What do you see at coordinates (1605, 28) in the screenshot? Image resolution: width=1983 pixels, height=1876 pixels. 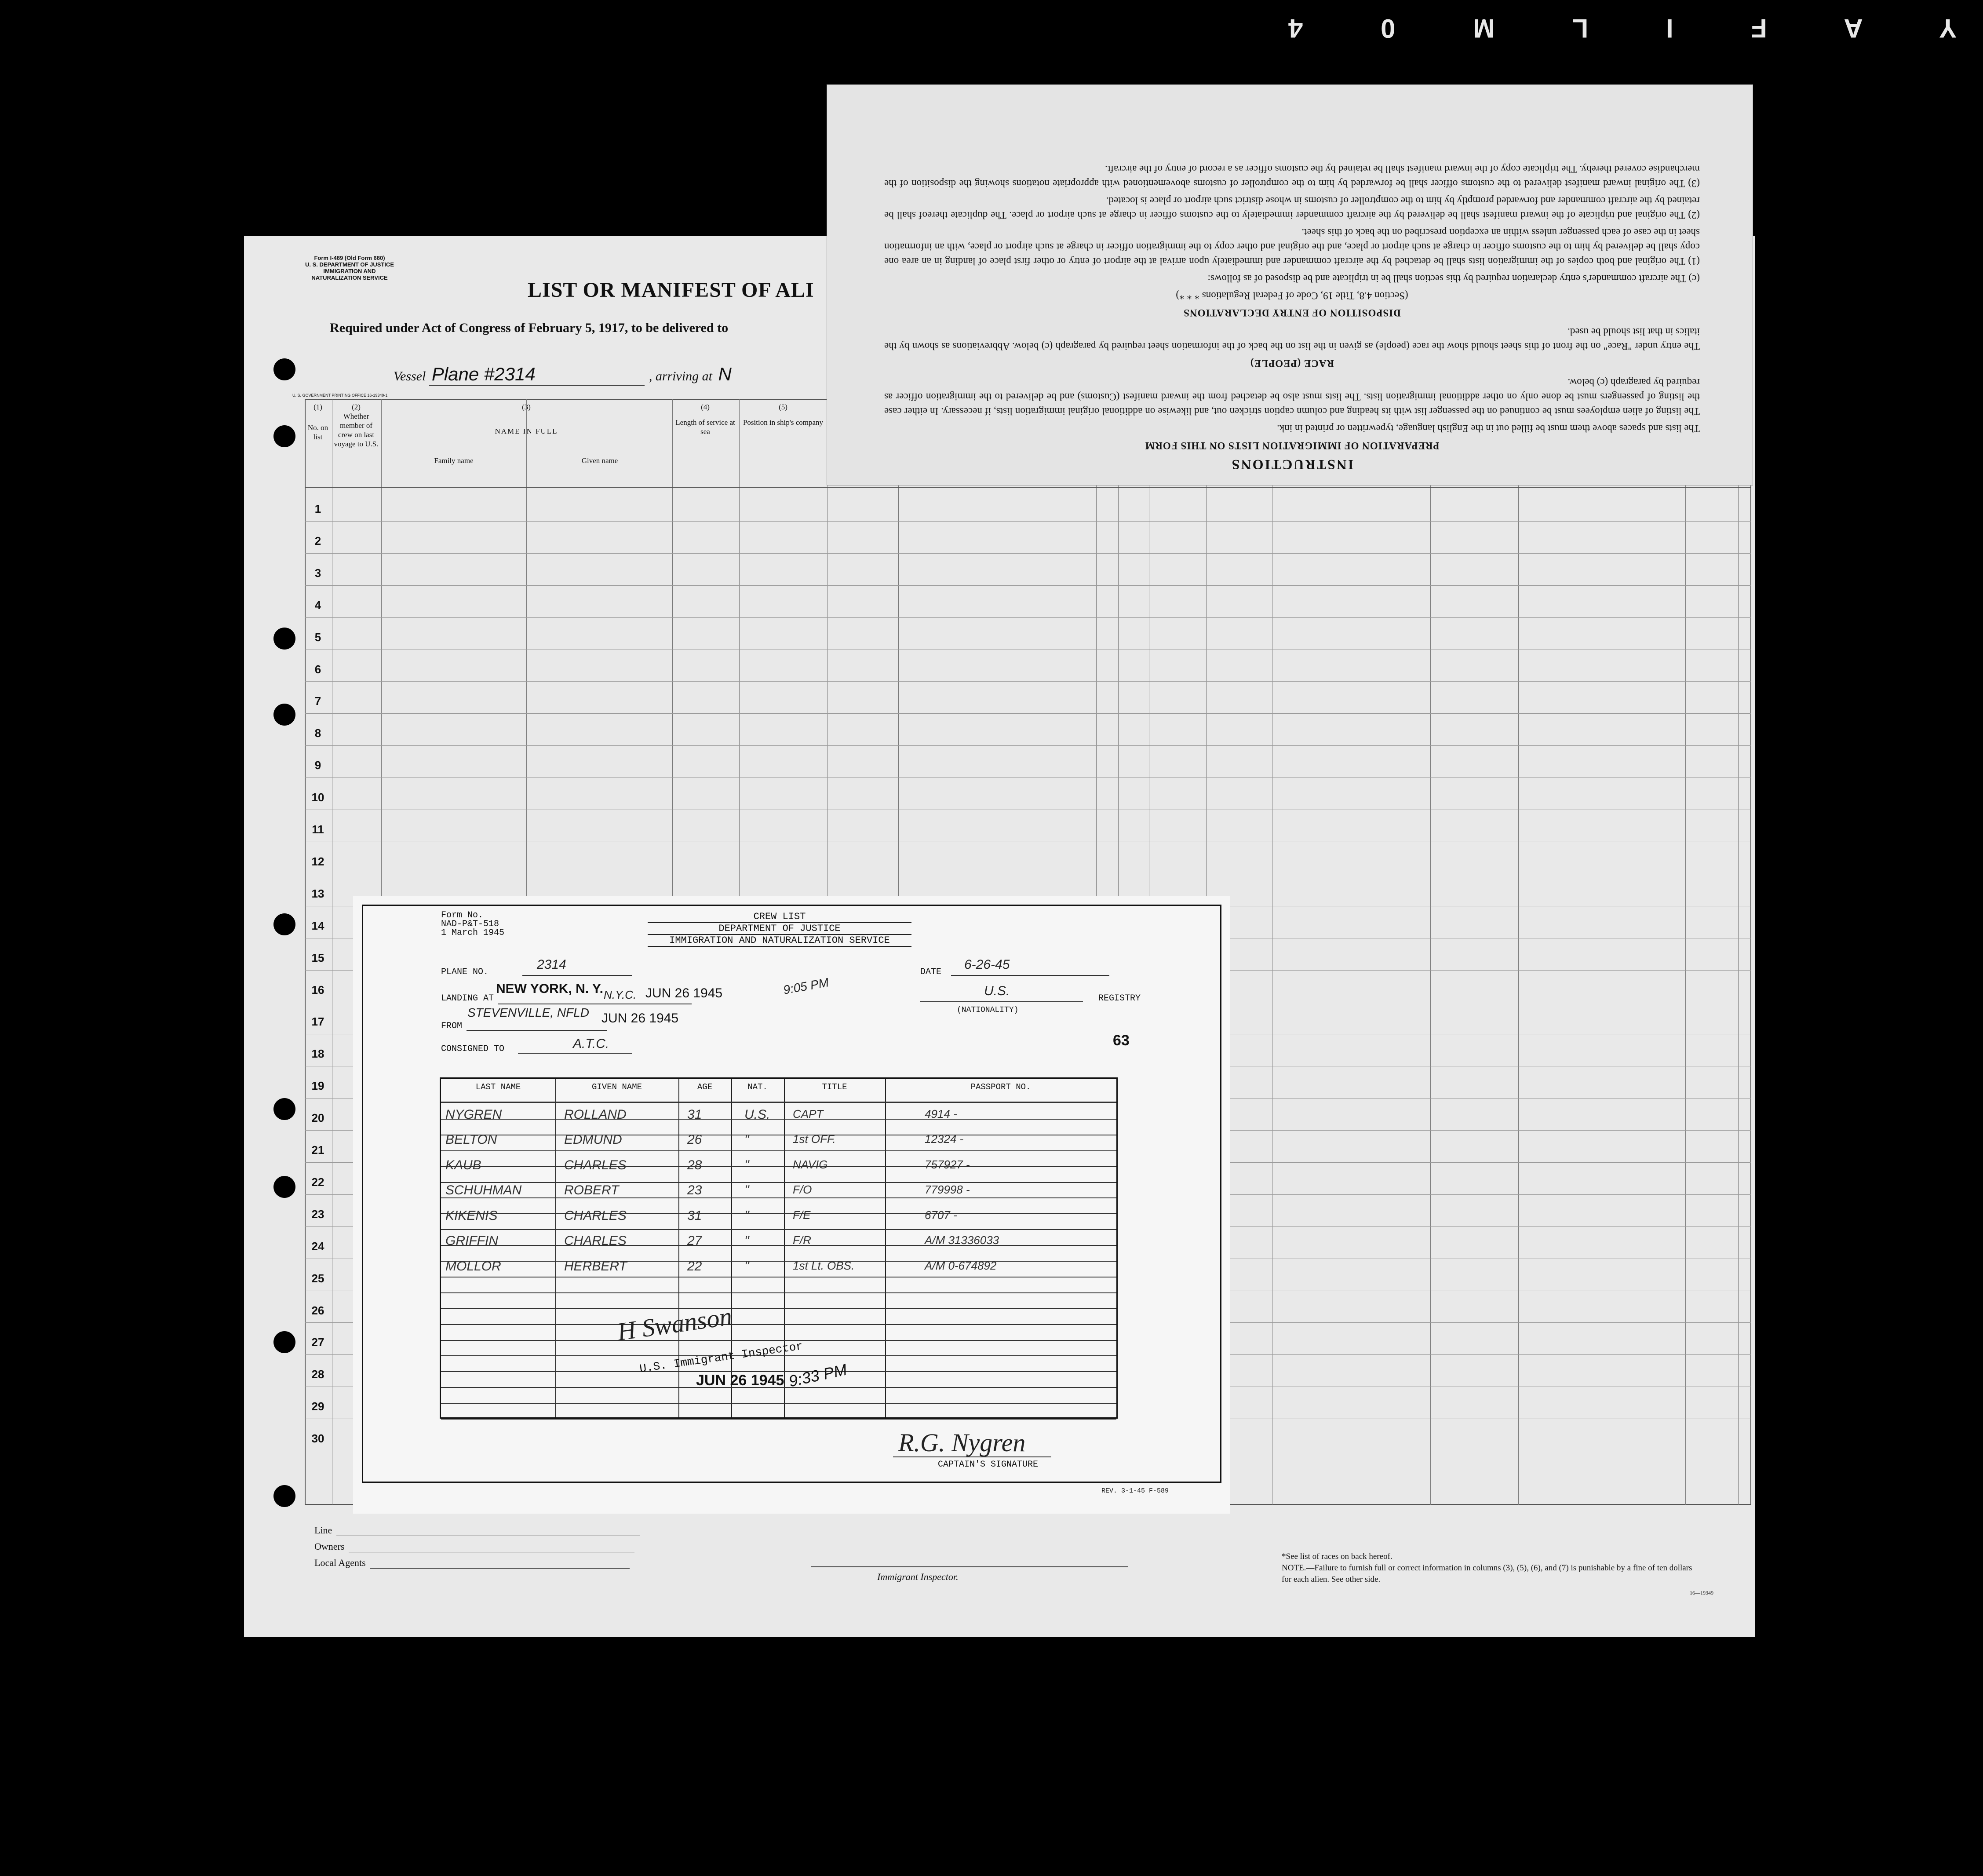 I see `film-reel-label: Y A F I L M 0 4` at bounding box center [1605, 28].